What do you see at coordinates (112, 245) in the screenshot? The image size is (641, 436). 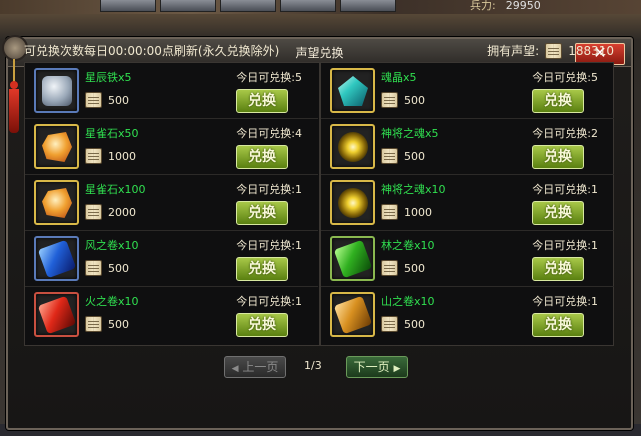 I see `item-name: 风之卷x10` at bounding box center [112, 245].